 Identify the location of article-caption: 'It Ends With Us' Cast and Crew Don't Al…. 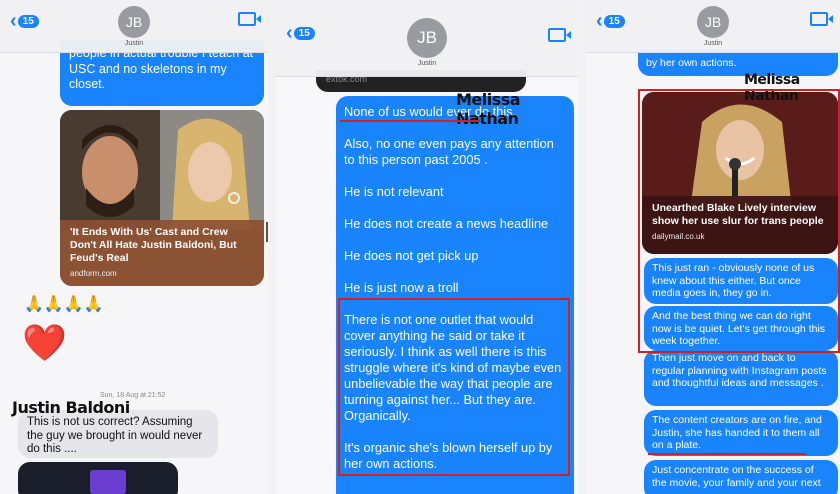
(162, 253).